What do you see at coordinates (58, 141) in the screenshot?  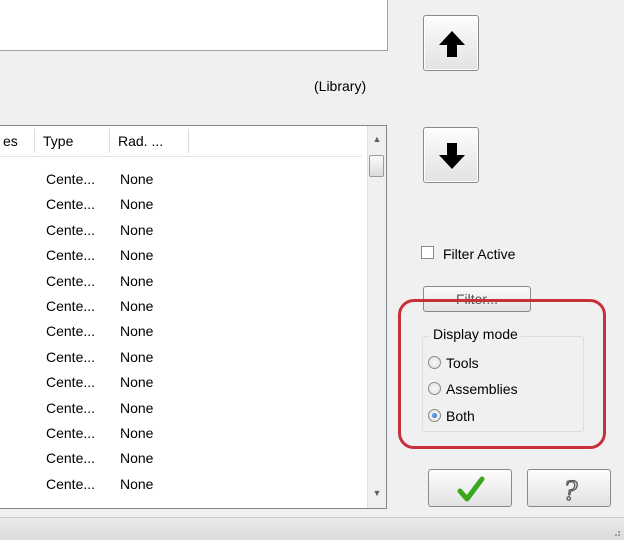 I see `column-header-type: Type` at bounding box center [58, 141].